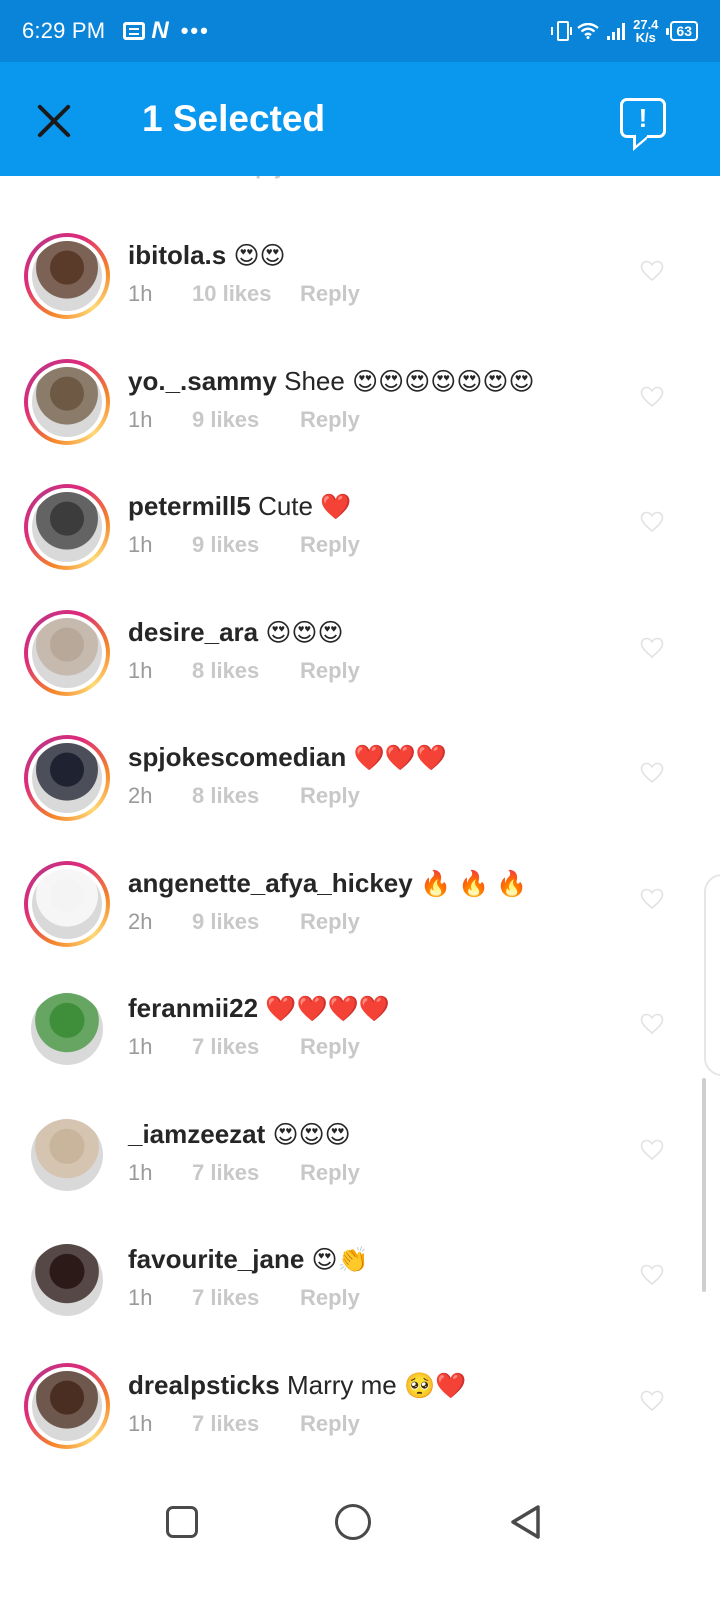 The width and height of the screenshot is (720, 1600). I want to click on comment-username: _iamzeezat, so click(196, 1134).